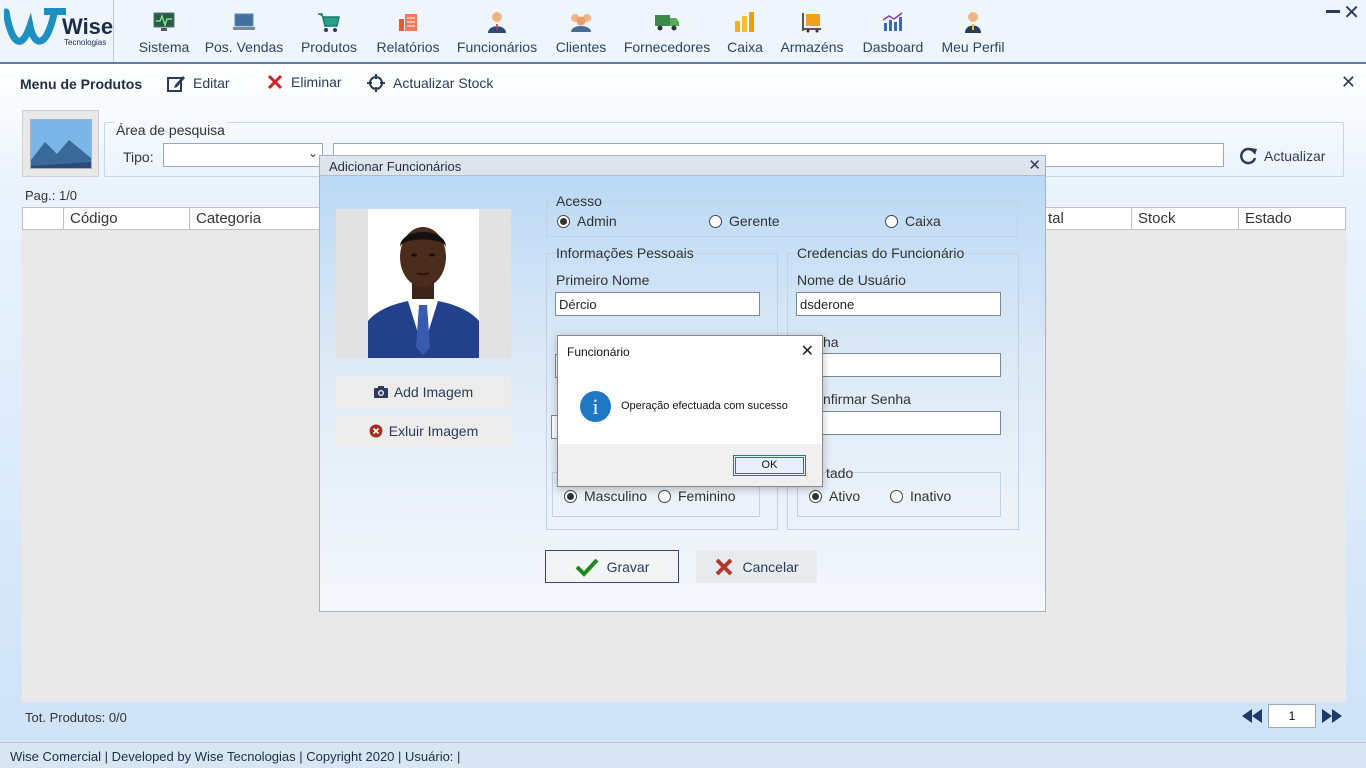  What do you see at coordinates (243, 155) in the screenshot?
I see `type-select: ⌄` at bounding box center [243, 155].